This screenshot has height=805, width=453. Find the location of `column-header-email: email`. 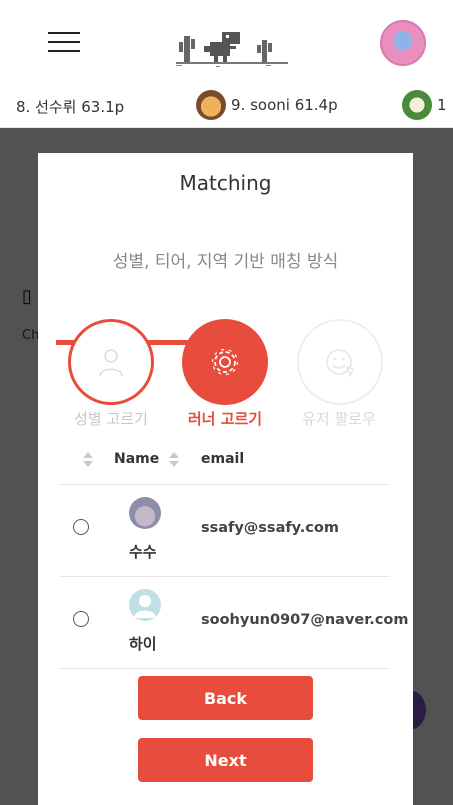

column-header-email: email is located at coordinates (223, 459).